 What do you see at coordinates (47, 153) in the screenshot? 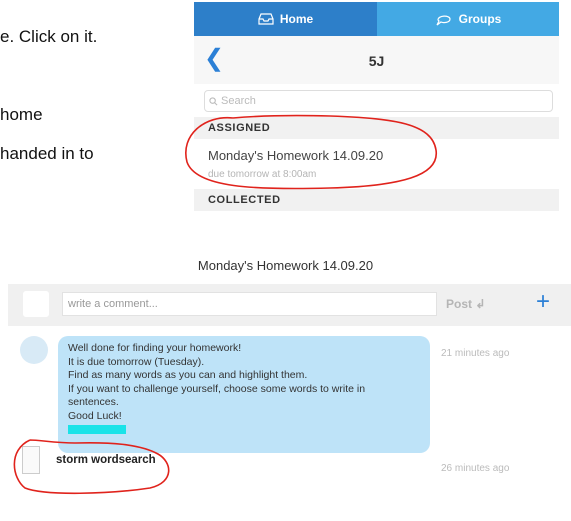
I see `doc-text-line-3: handed in to` at bounding box center [47, 153].